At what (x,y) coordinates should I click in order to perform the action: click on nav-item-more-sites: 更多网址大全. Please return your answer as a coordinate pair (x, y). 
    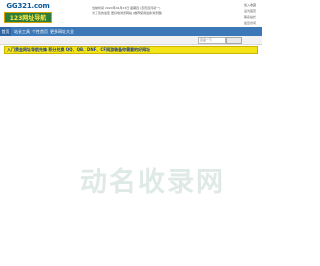
    Looking at the image, I should click on (62, 31).